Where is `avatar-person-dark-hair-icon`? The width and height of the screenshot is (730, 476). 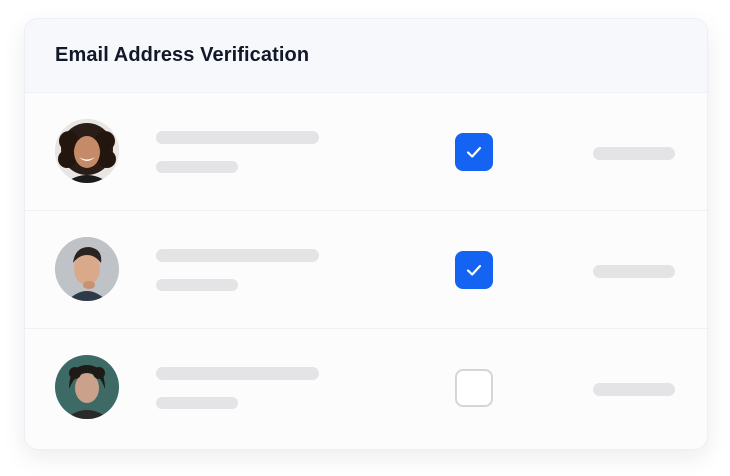 avatar-person-dark-hair-icon is located at coordinates (87, 387).